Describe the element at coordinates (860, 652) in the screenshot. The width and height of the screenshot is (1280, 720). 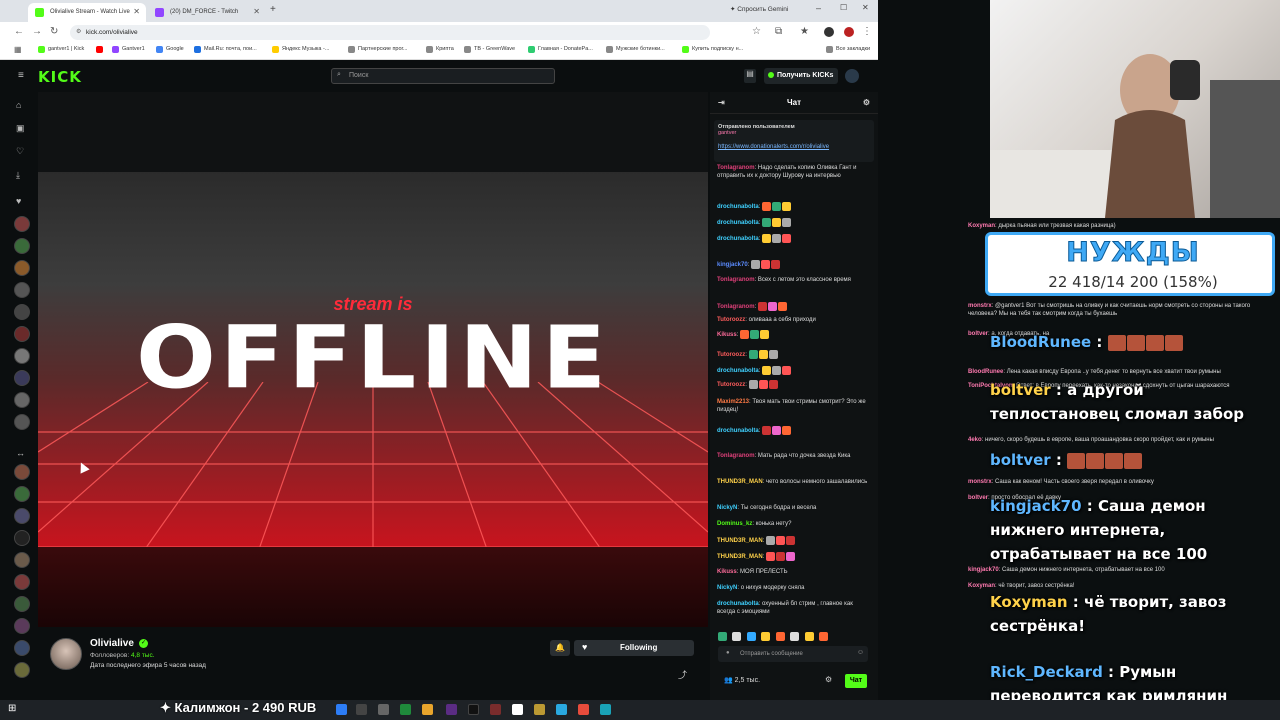
I see `emoji-icon: ☺` at that location.